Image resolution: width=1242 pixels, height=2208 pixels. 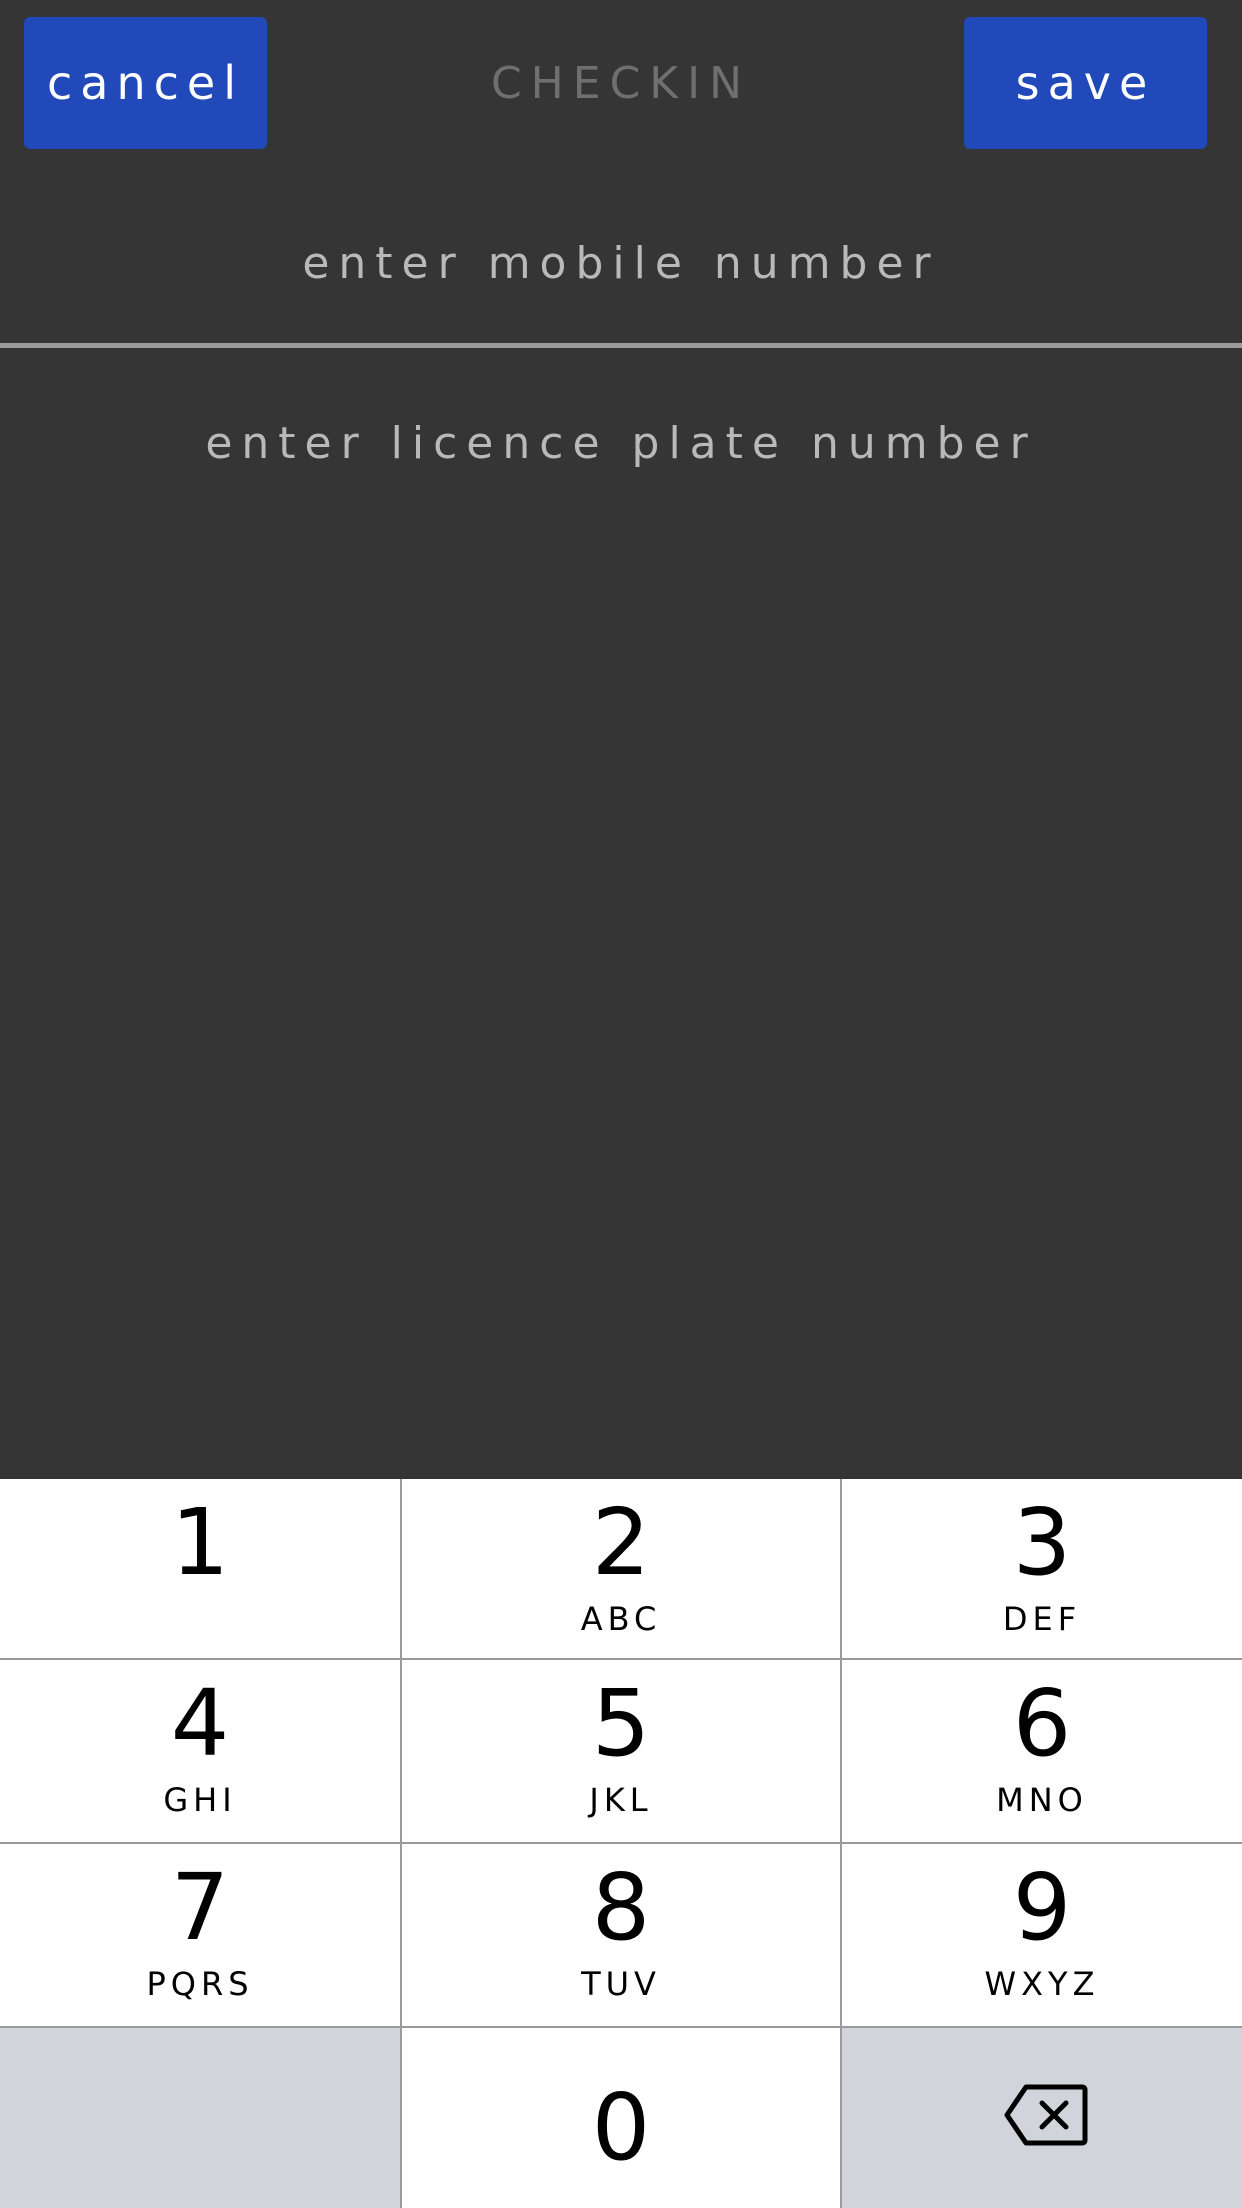 I want to click on key-digit: 7, so click(x=200, y=1907).